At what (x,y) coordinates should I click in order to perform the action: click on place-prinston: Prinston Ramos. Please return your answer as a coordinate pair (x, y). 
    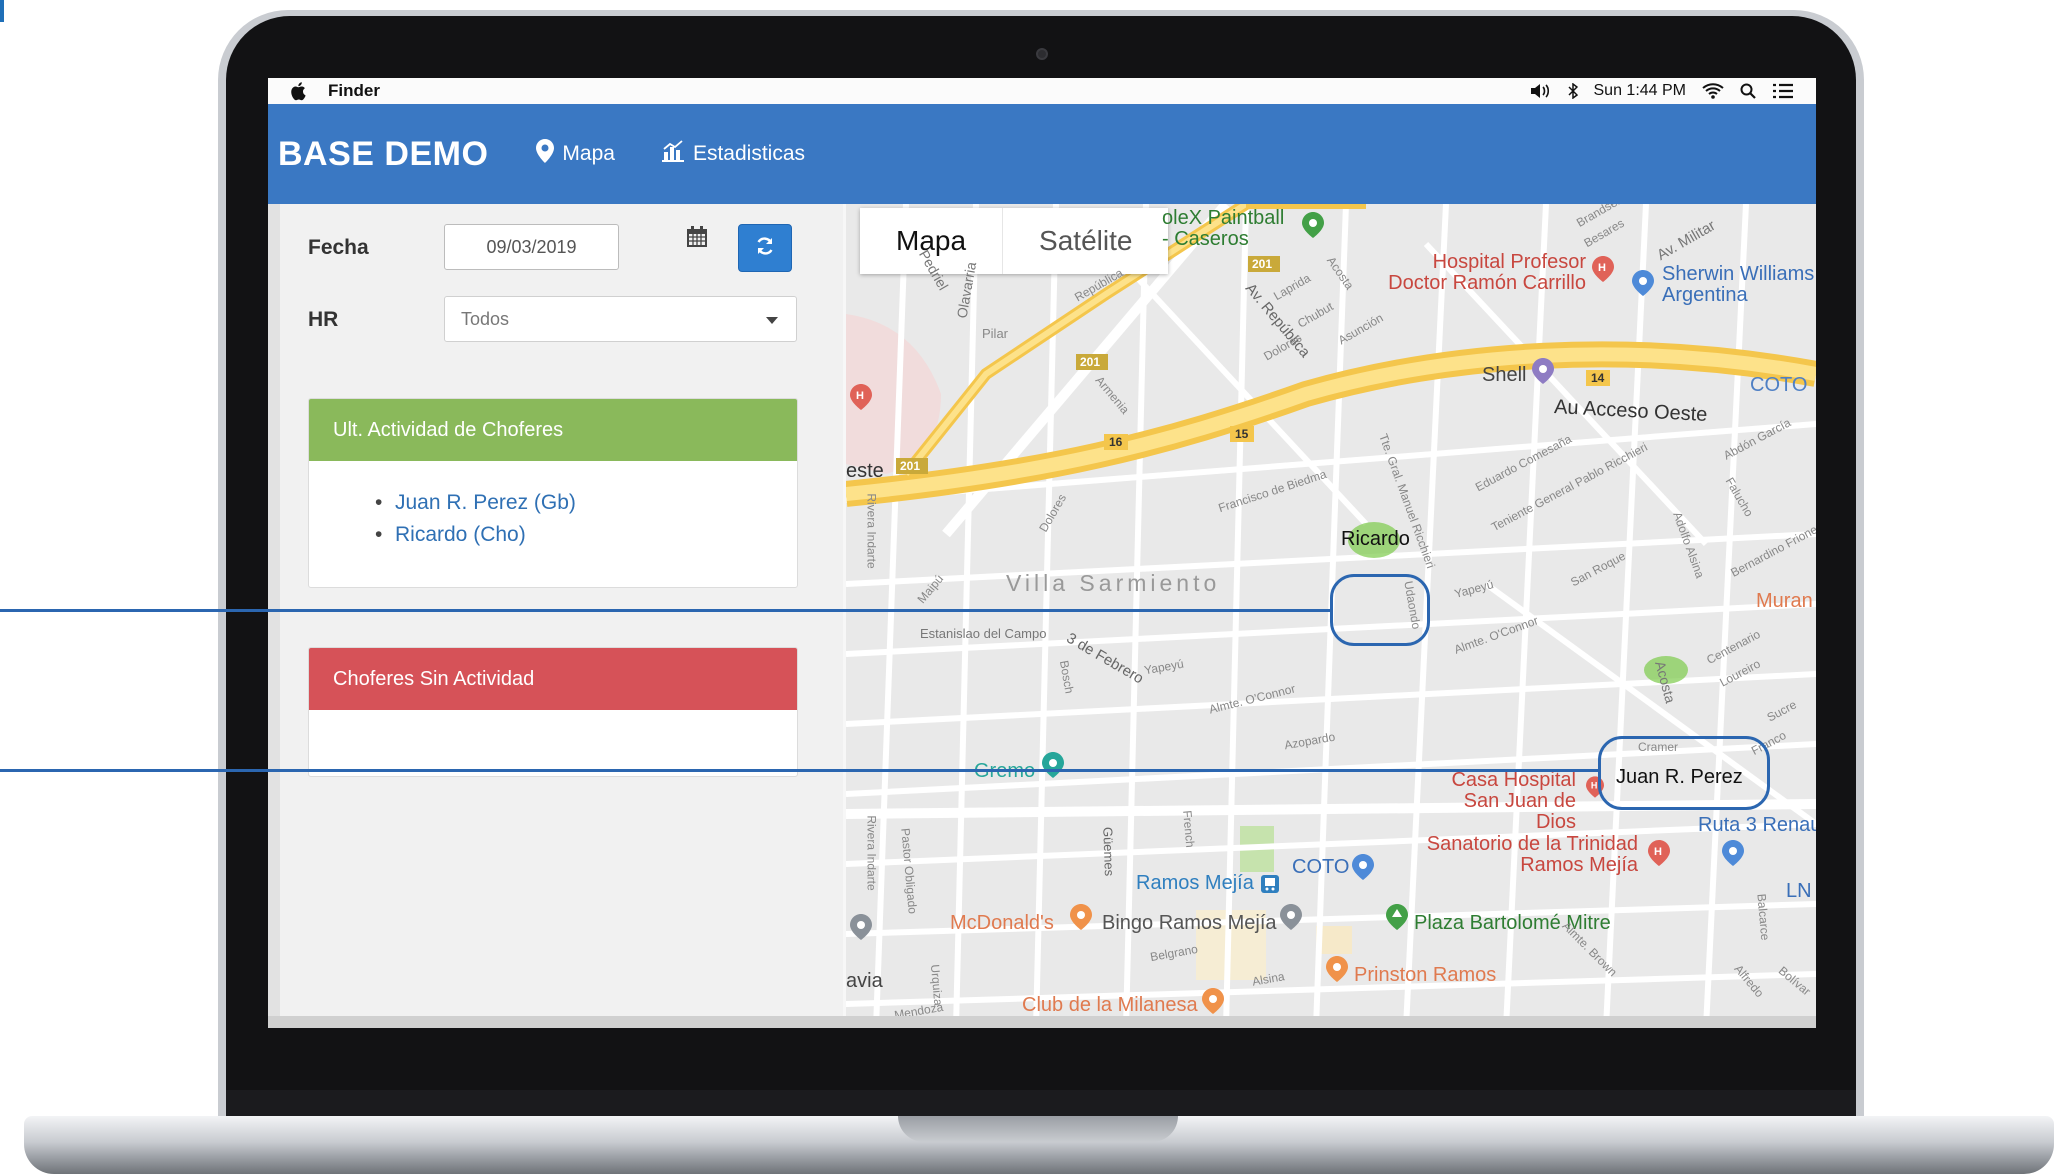
    Looking at the image, I should click on (1425, 975).